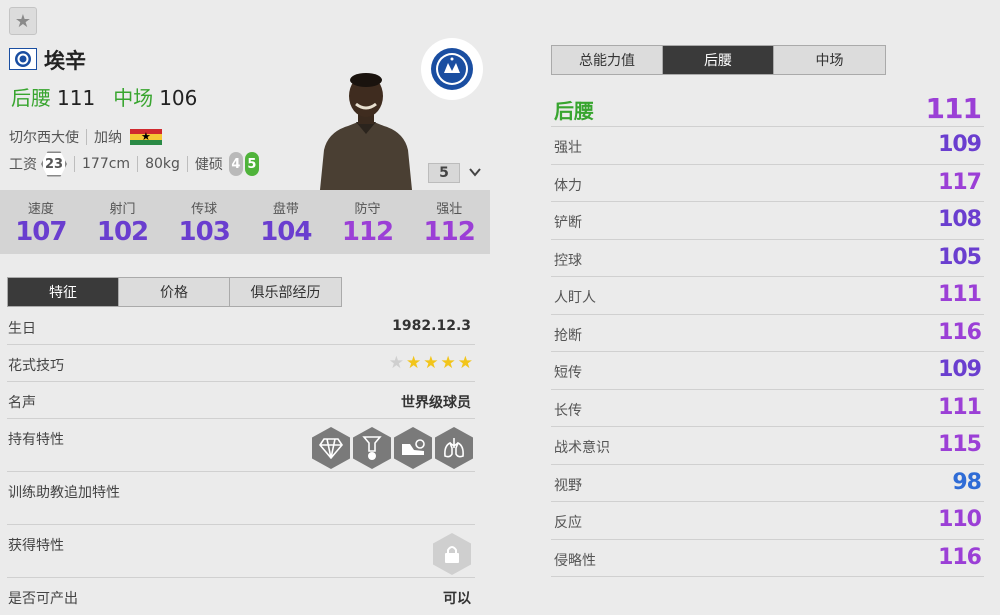  What do you see at coordinates (241, 551) in the screenshot?
I see `info-row-acquired-traits: 获得特性` at bounding box center [241, 551].